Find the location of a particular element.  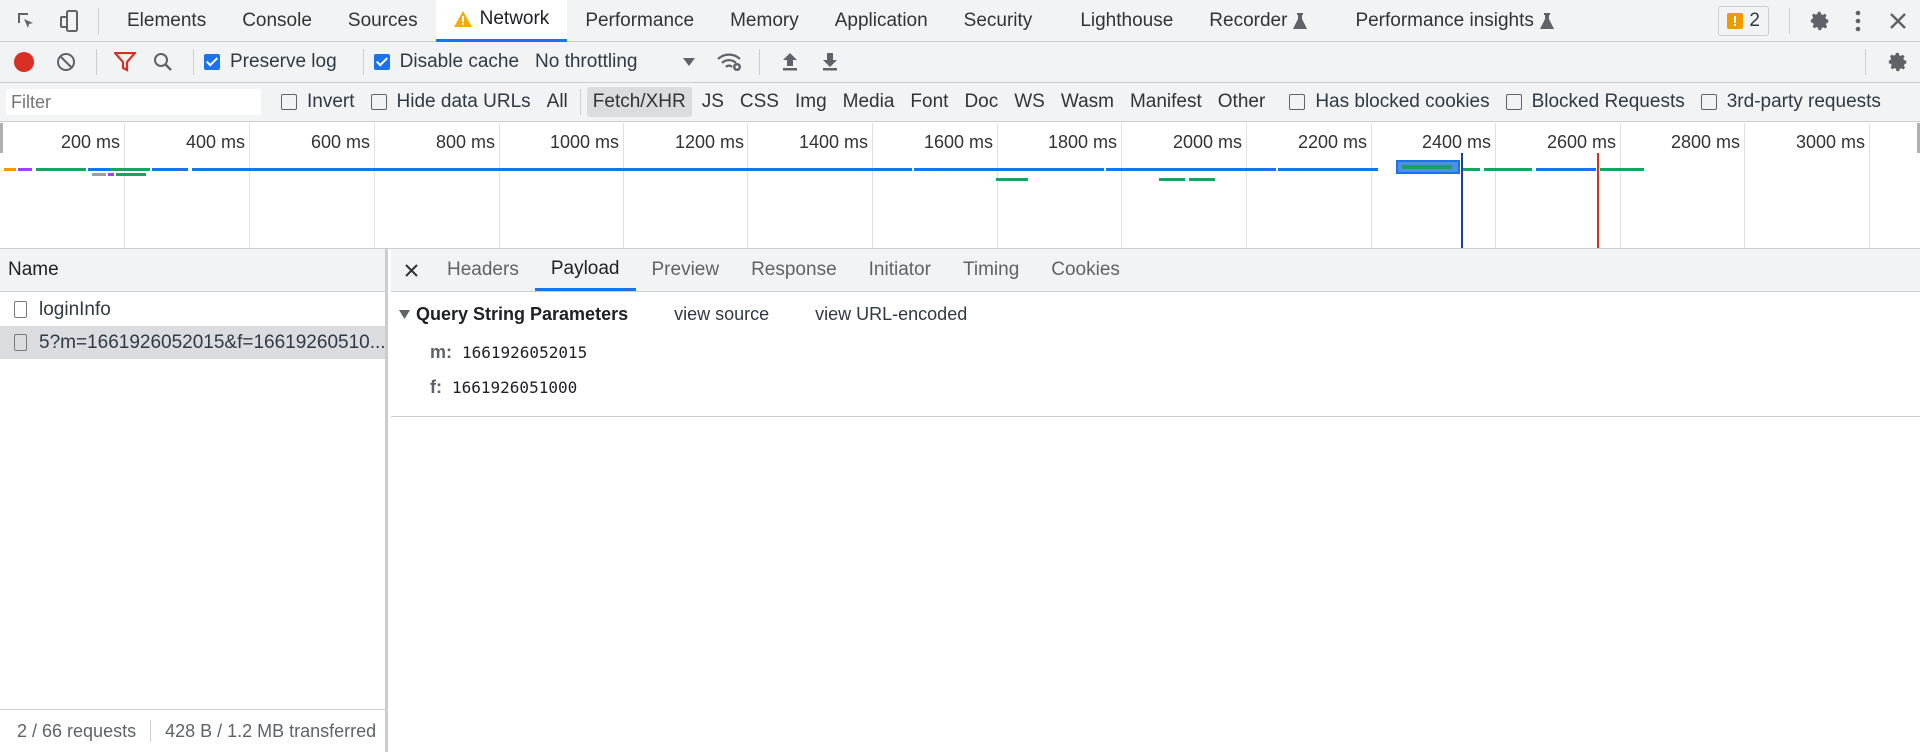

name-column-header: Name is located at coordinates (192, 270).